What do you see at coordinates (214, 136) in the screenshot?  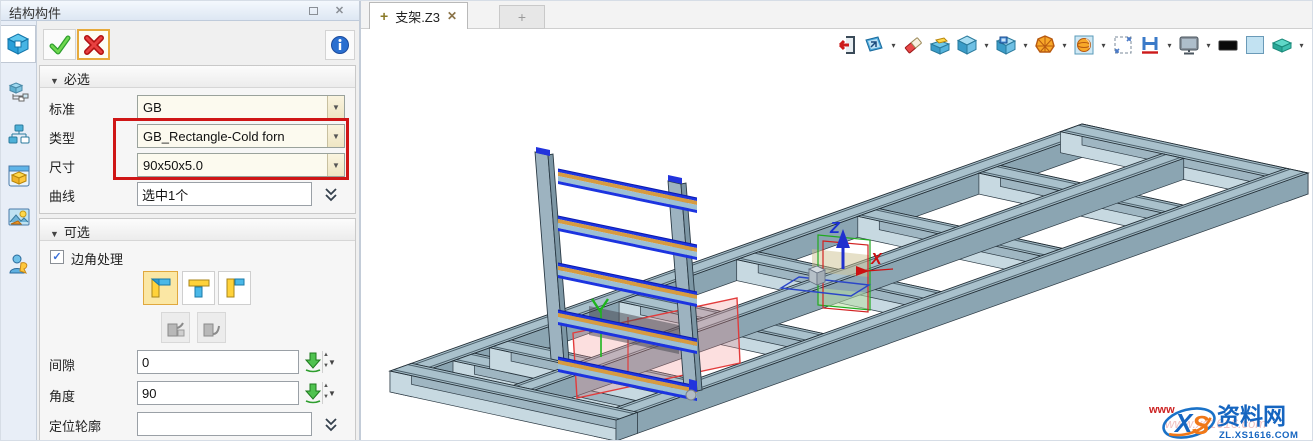 I see `type-value: GB_Rectangle-Cold forn` at bounding box center [214, 136].